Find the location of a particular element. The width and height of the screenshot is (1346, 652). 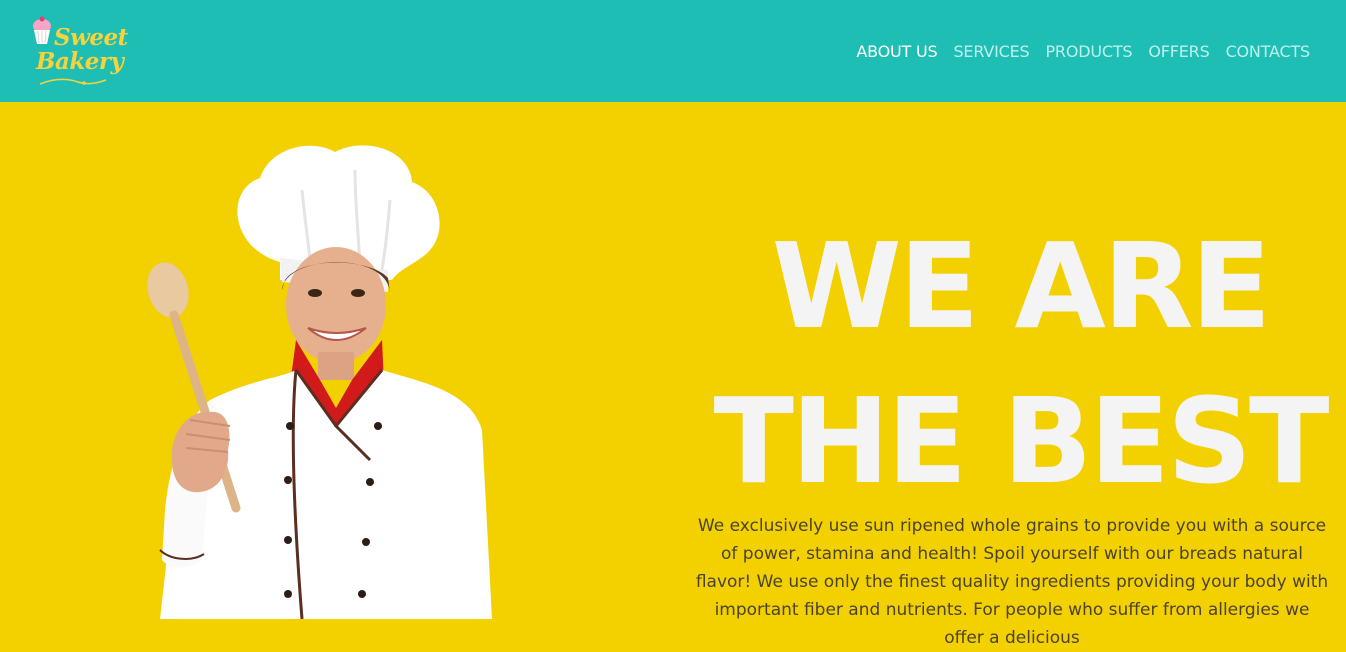

headline-line-2: THE BEST is located at coordinates (1021, 441).